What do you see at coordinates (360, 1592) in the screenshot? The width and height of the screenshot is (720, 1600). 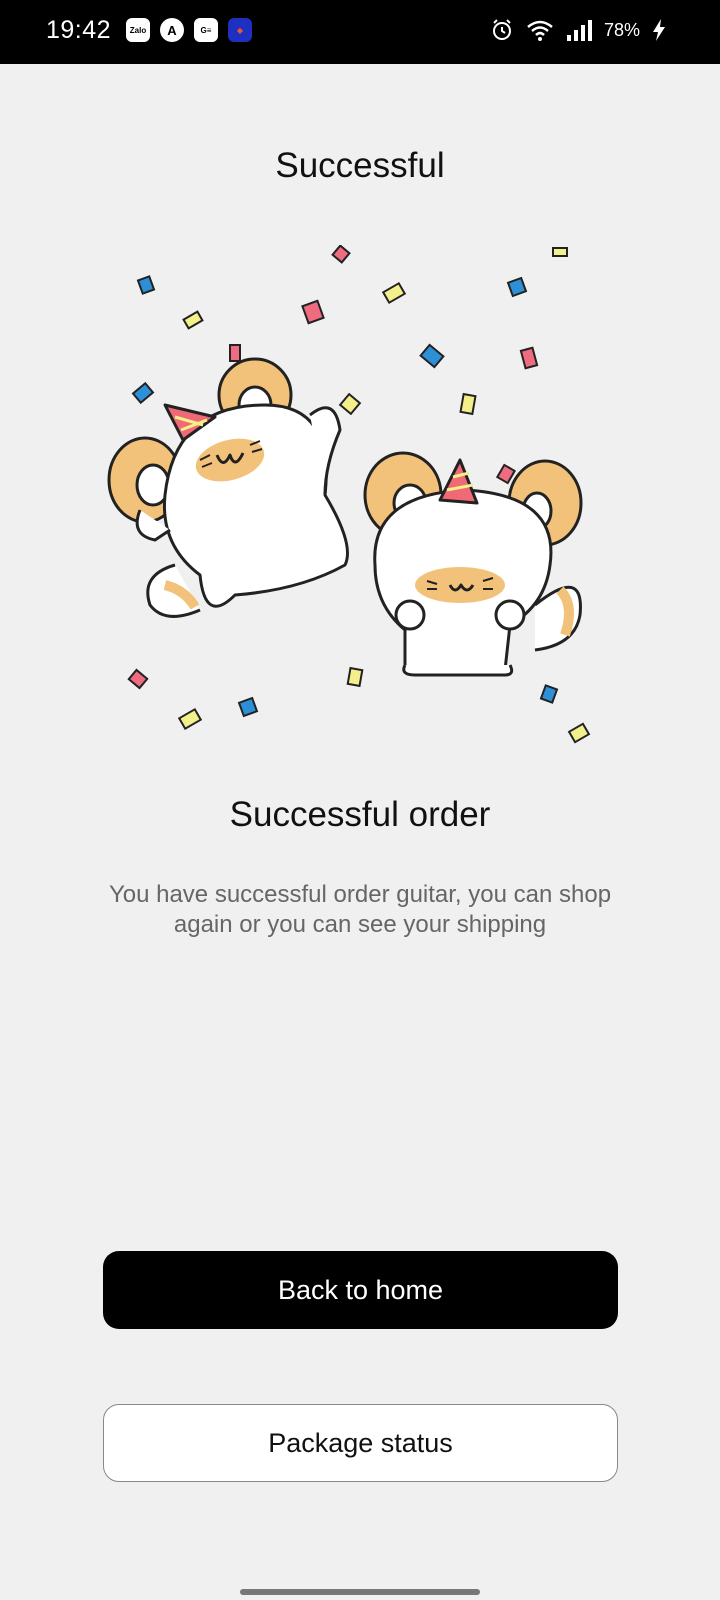 I see `home-indicator` at bounding box center [360, 1592].